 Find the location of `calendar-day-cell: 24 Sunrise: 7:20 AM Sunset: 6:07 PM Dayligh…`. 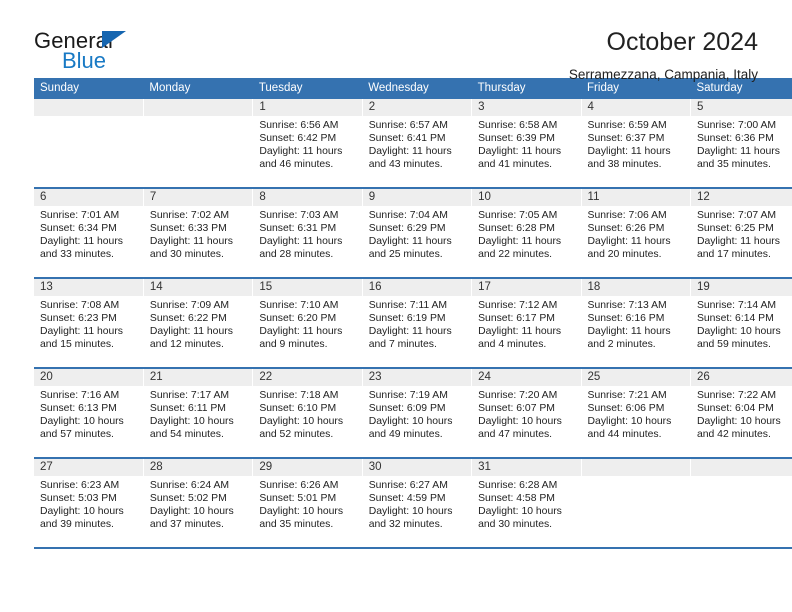

calendar-day-cell: 24 Sunrise: 7:20 AM Sunset: 6:07 PM Dayligh… is located at coordinates (526, 413).